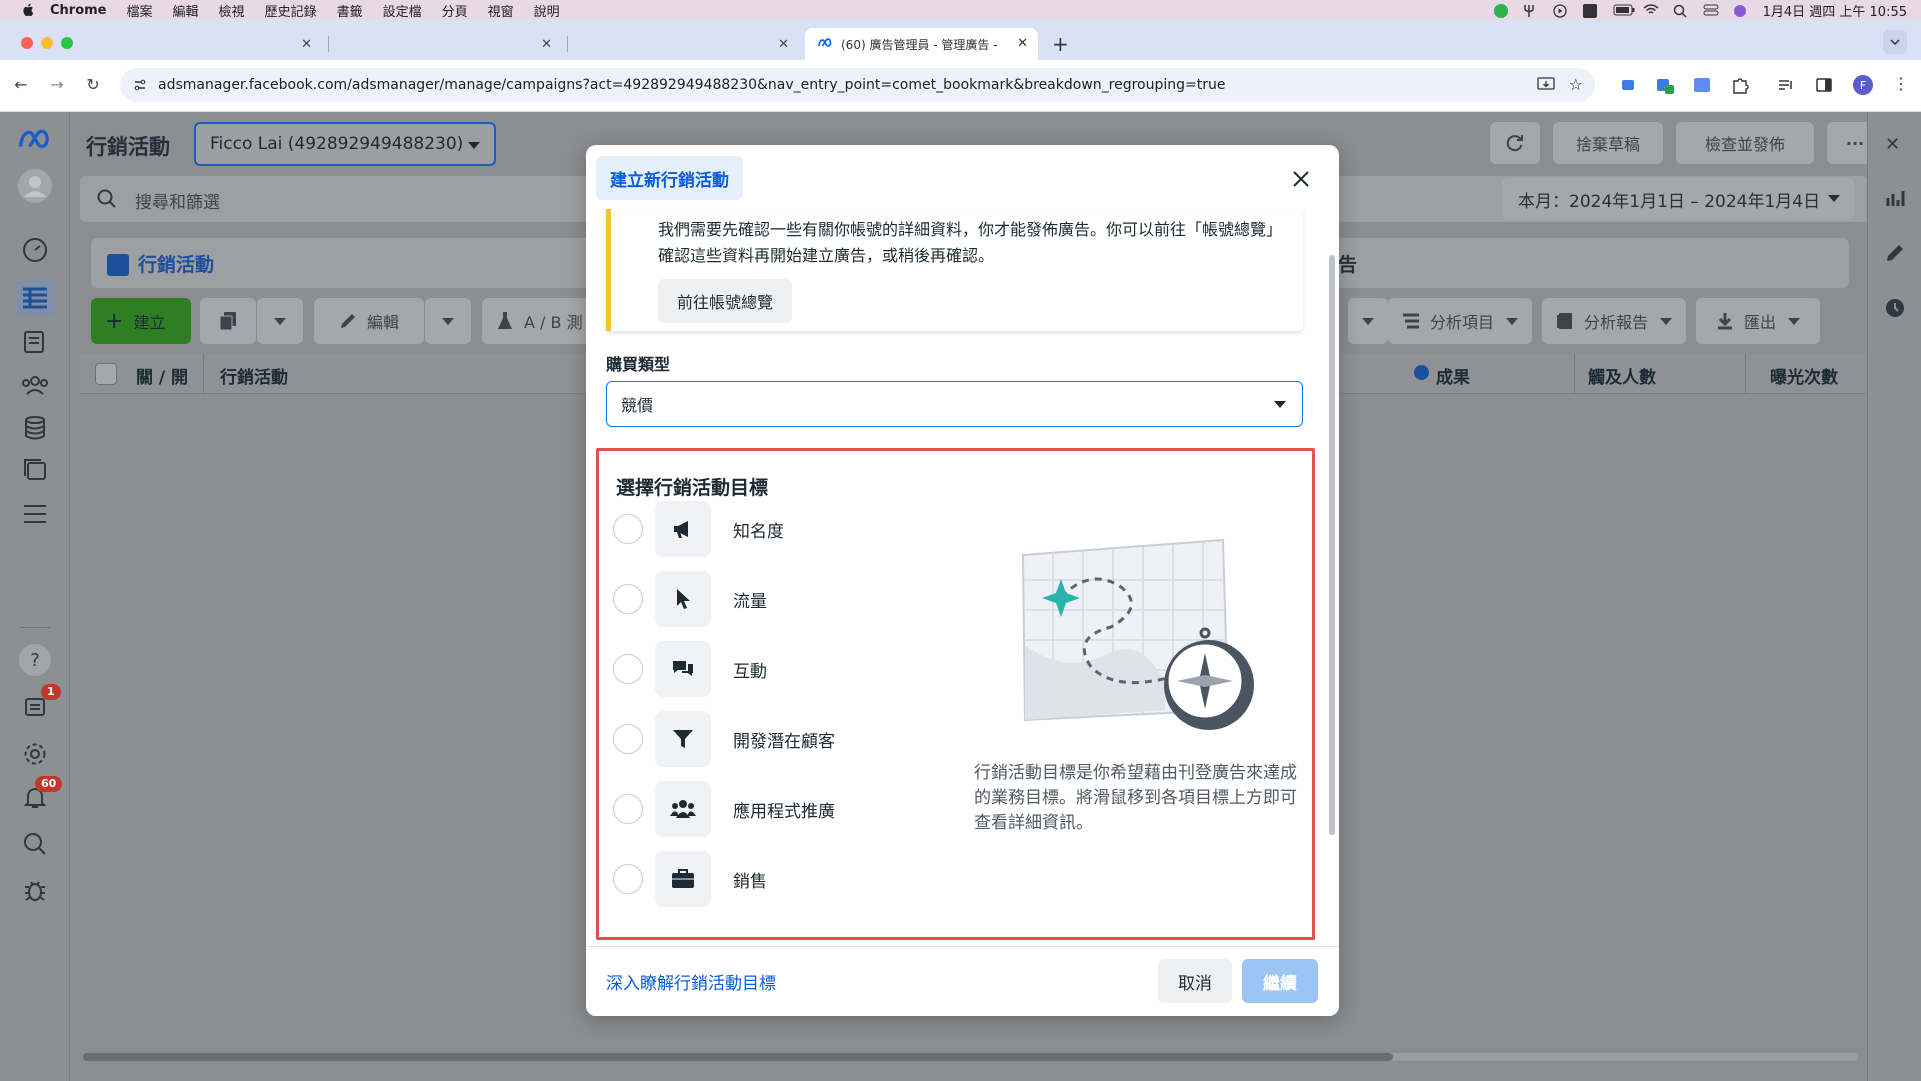 Image resolution: width=1921 pixels, height=1081 pixels. What do you see at coordinates (773, 879) in the screenshot?
I see `objective-sales: 銷售` at bounding box center [773, 879].